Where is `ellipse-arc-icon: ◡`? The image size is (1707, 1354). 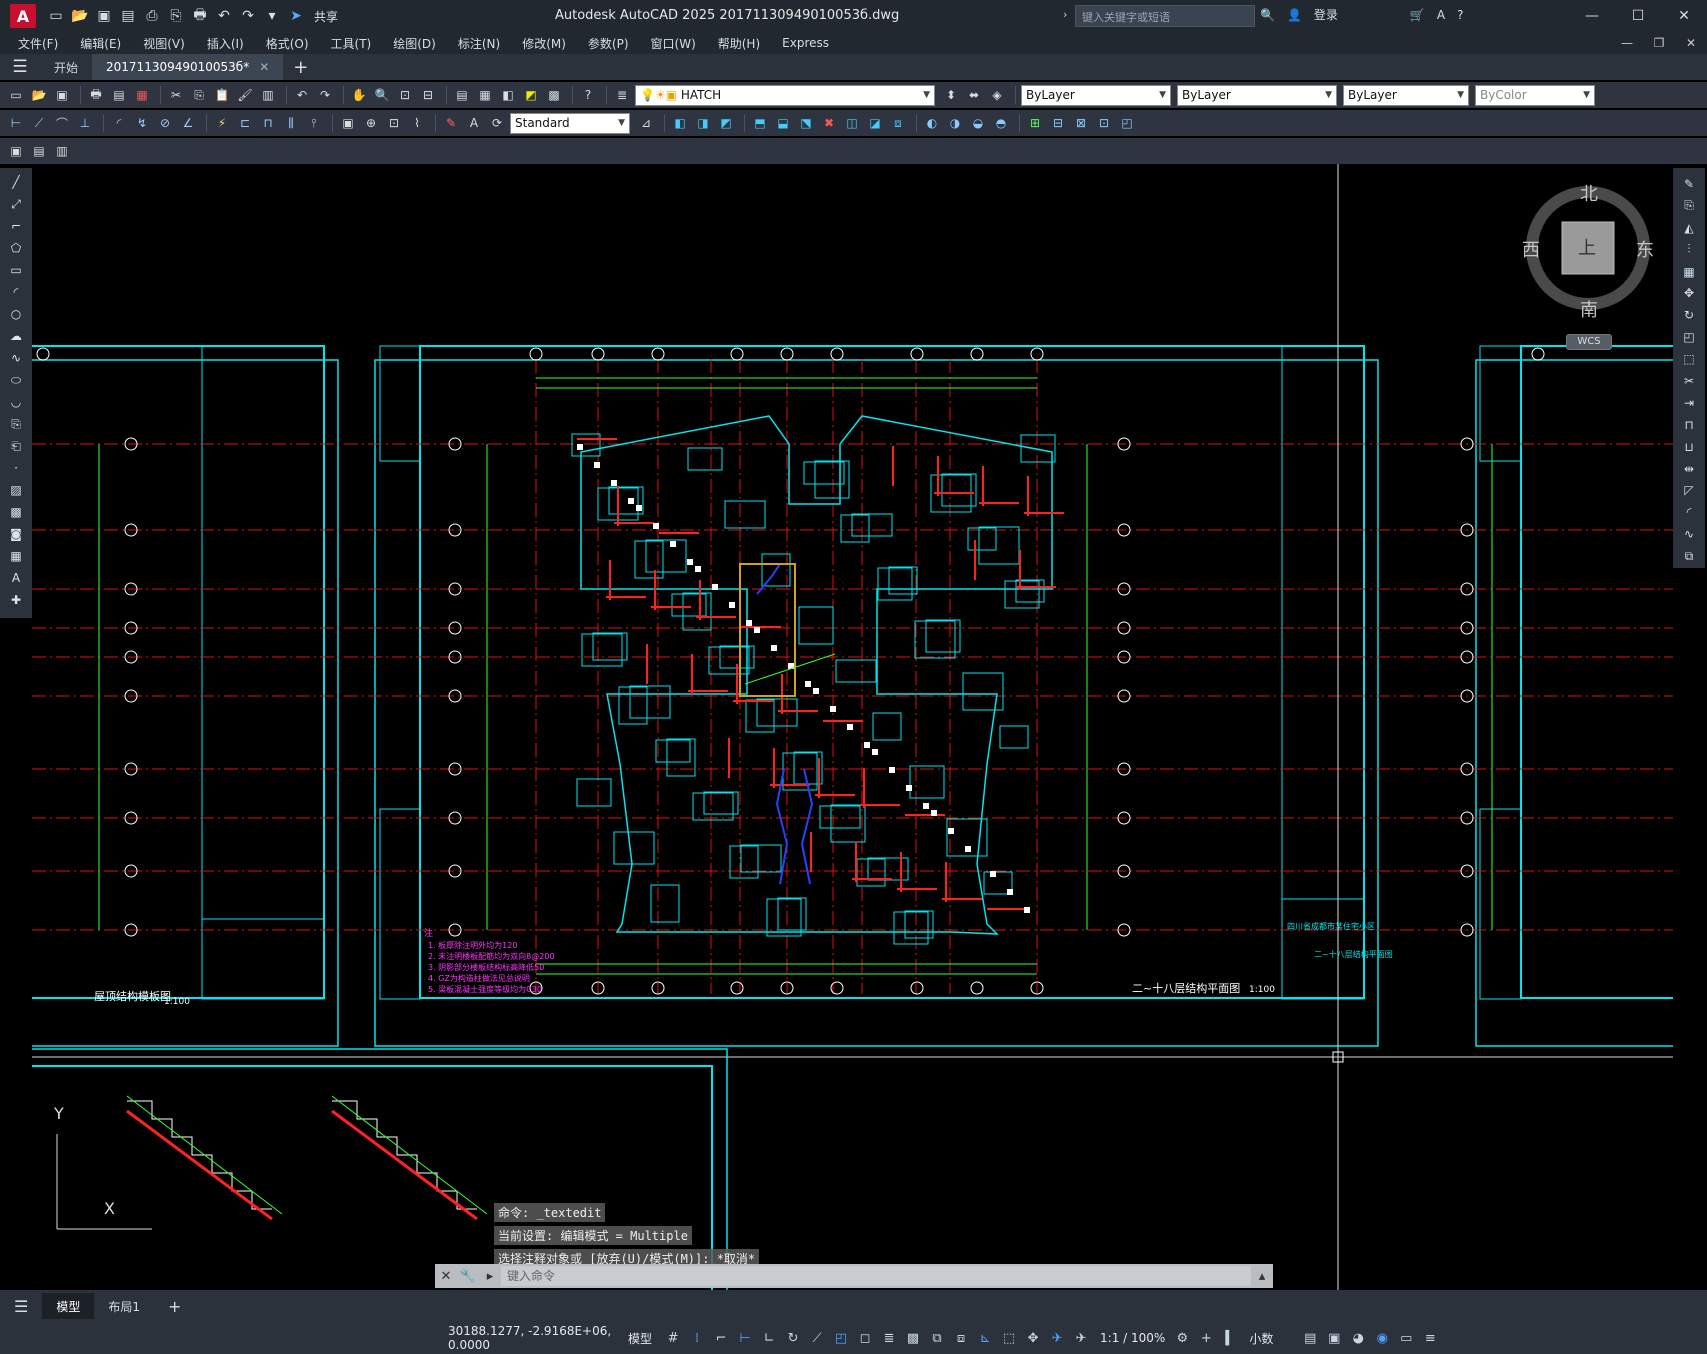
ellipse-arc-icon: ◡ is located at coordinates (16, 402).